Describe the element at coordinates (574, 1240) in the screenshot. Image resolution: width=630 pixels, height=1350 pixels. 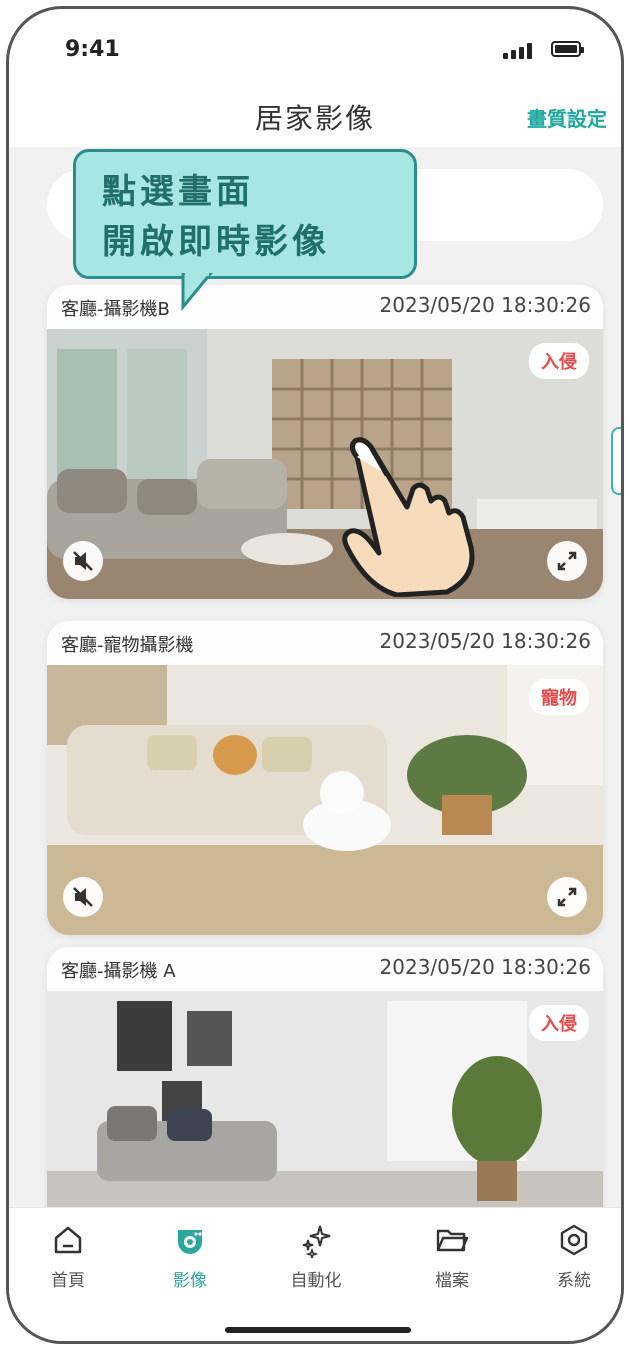
I see `hexagon-settings-icon` at that location.